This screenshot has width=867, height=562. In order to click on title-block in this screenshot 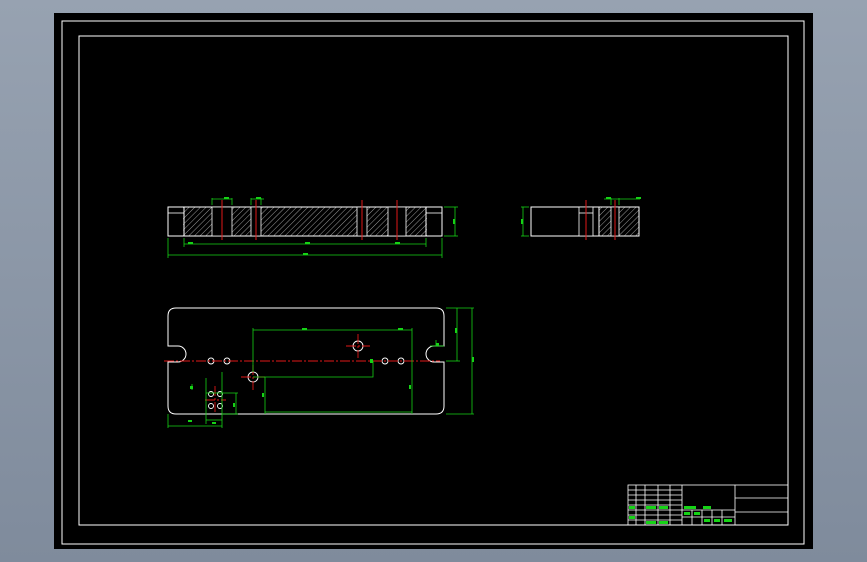, I will do `click(708, 505)`.